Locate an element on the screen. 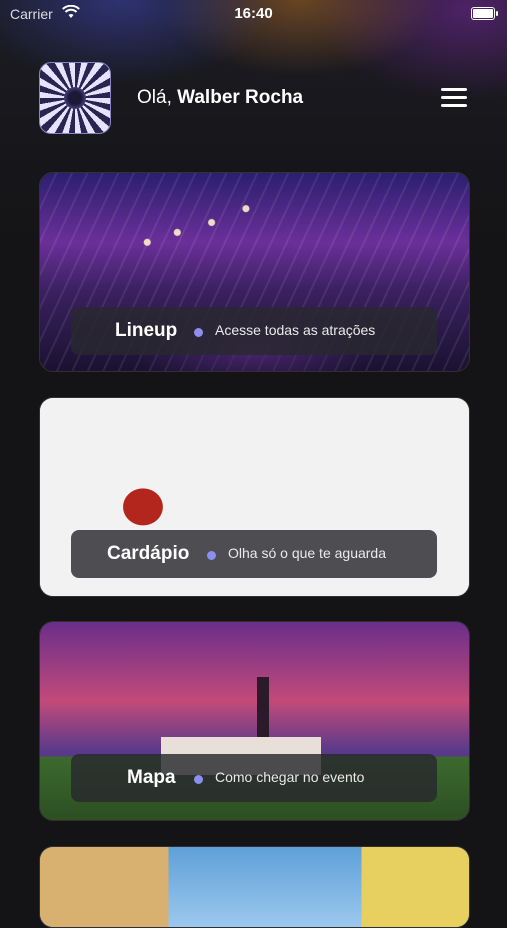 The image size is (507, 928). header: Olá, Walber Rocha is located at coordinates (253, 98).